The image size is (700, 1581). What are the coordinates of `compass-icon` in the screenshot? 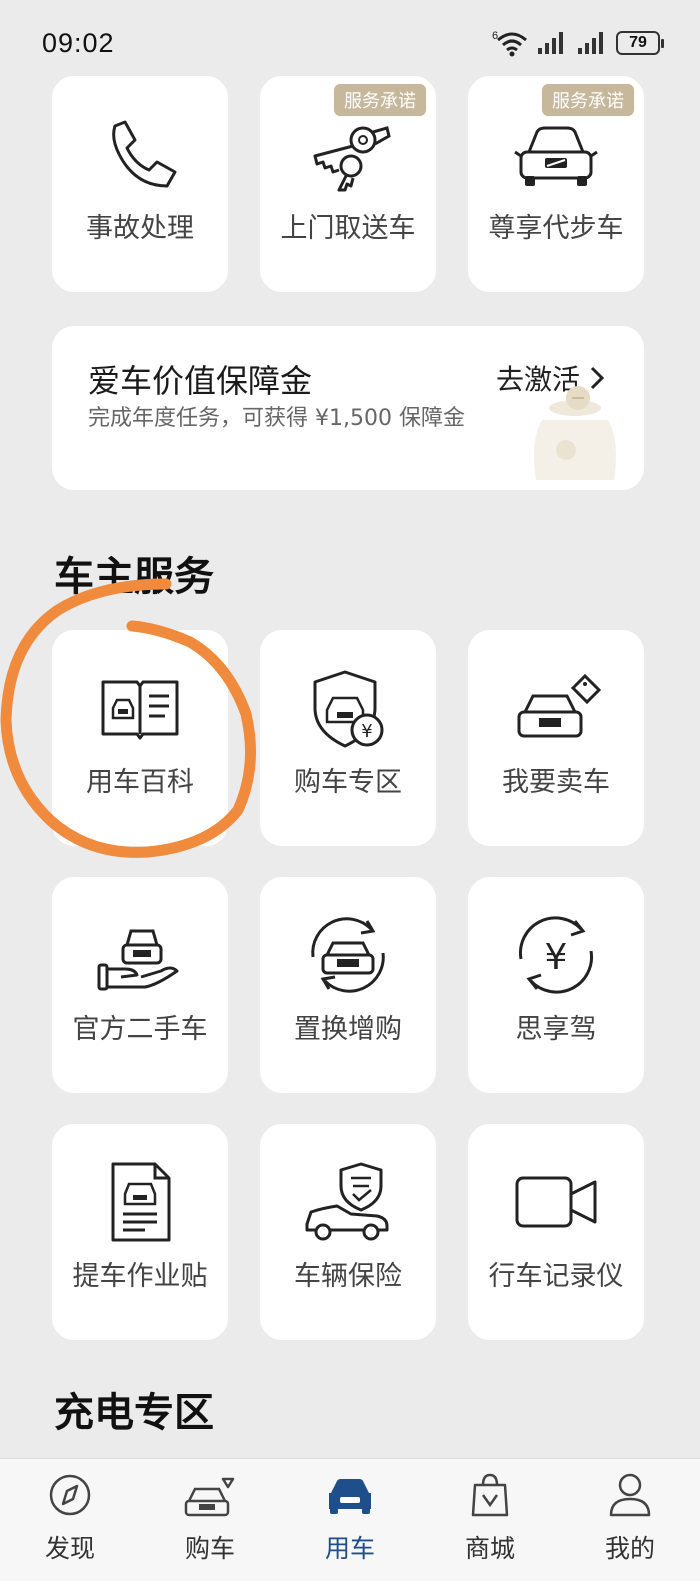 It's located at (70, 1495).